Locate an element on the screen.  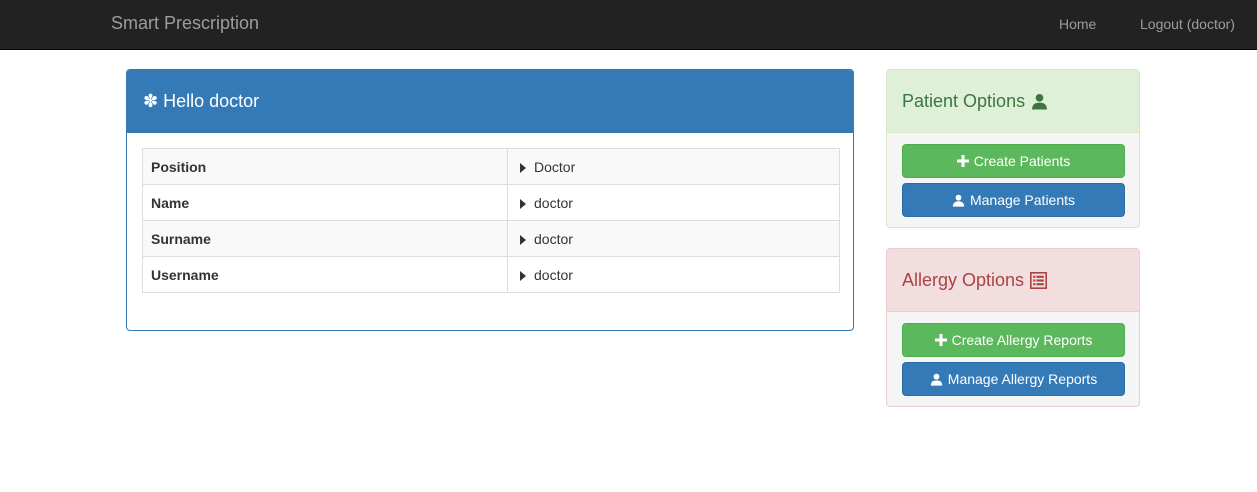
profile-panel-heading: ✽ Hello doctor is located at coordinates (490, 101).